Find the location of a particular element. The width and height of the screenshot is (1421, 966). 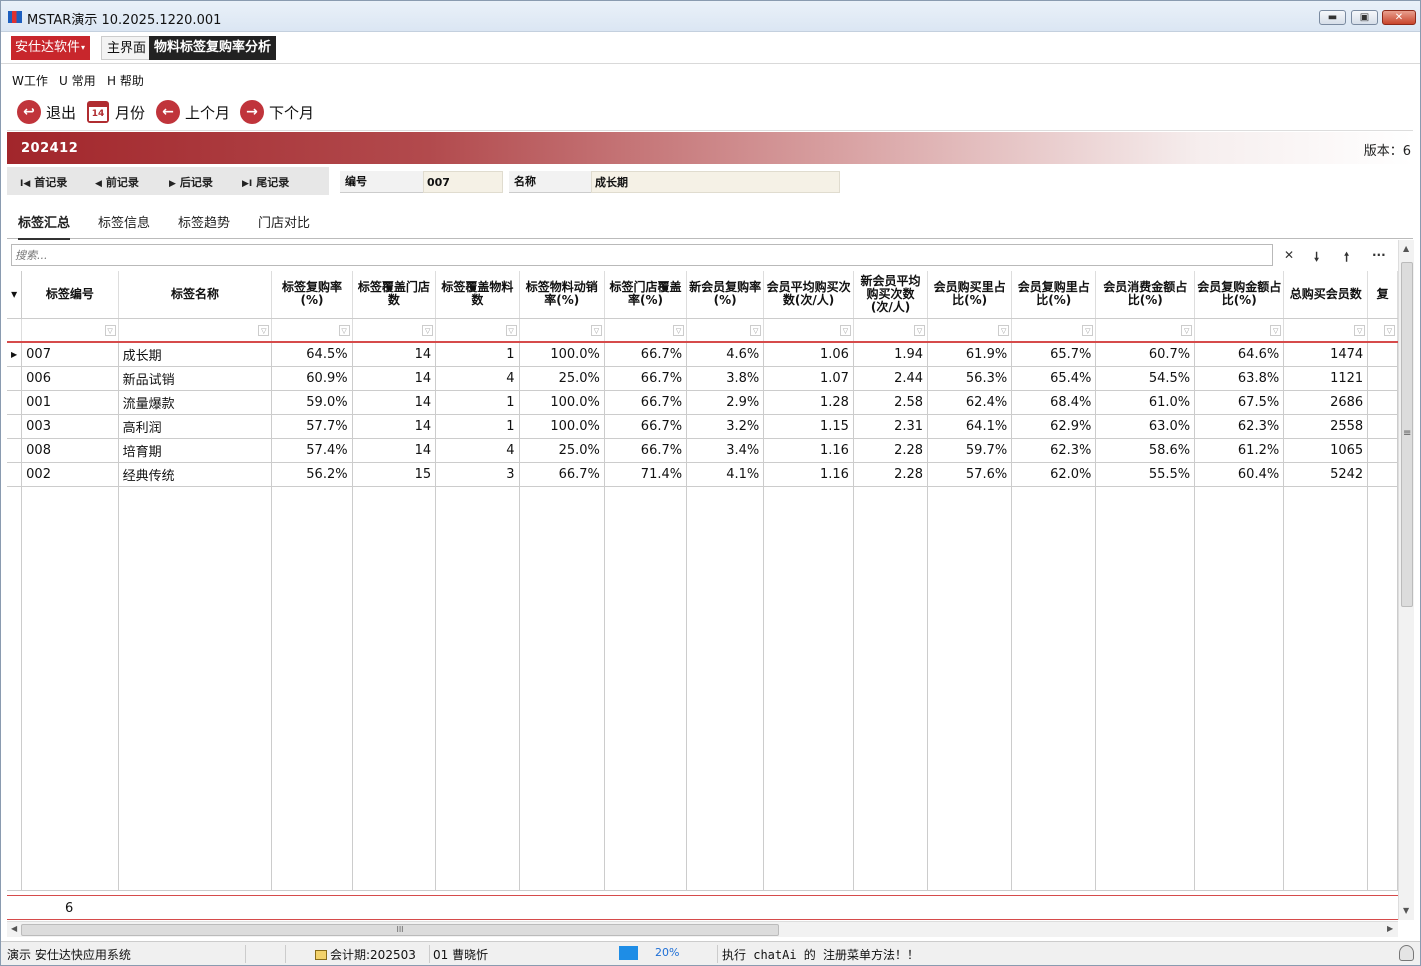

tab-home: 主界面 is located at coordinates (127, 48).